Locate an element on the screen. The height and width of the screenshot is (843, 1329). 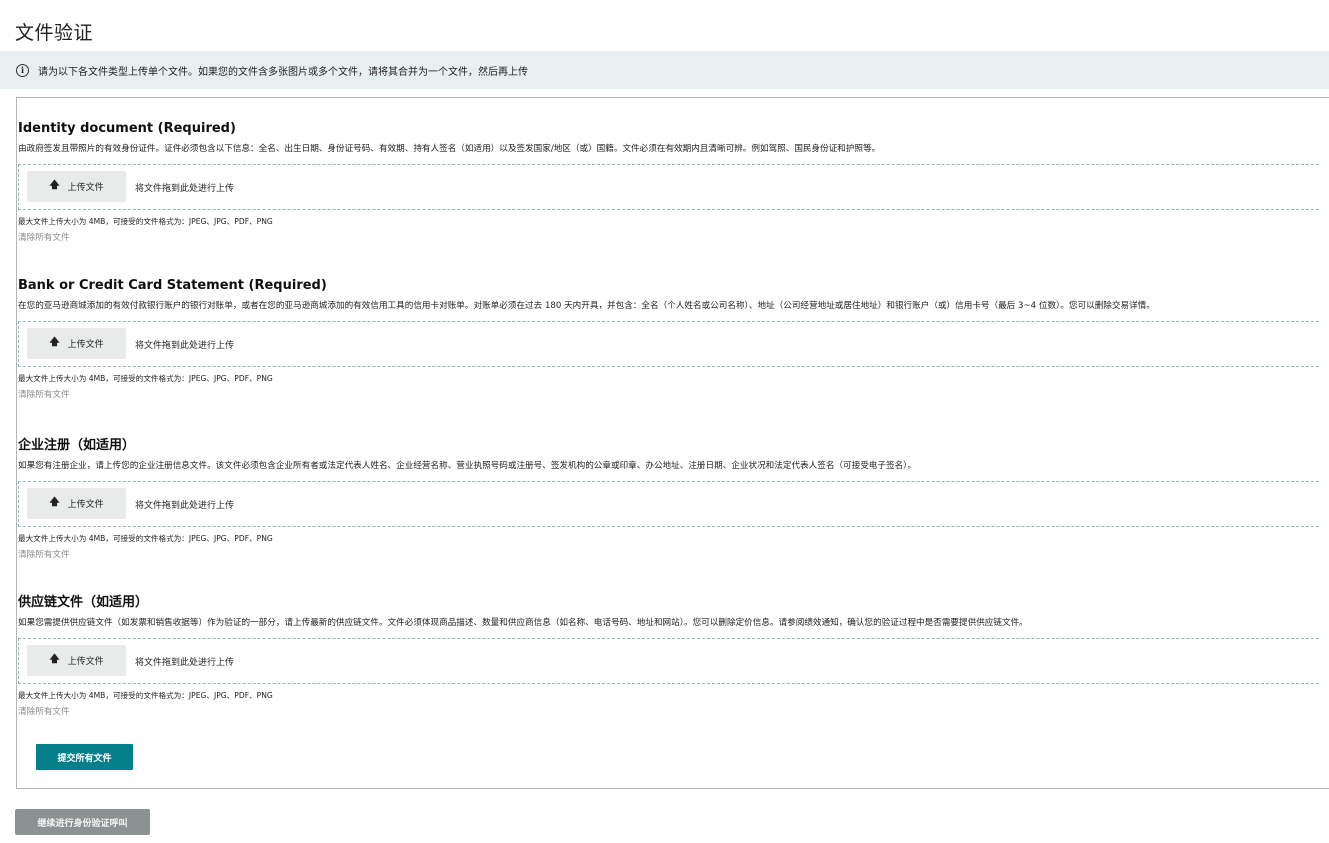
page-title: 文件验证 is located at coordinates (54, 33).